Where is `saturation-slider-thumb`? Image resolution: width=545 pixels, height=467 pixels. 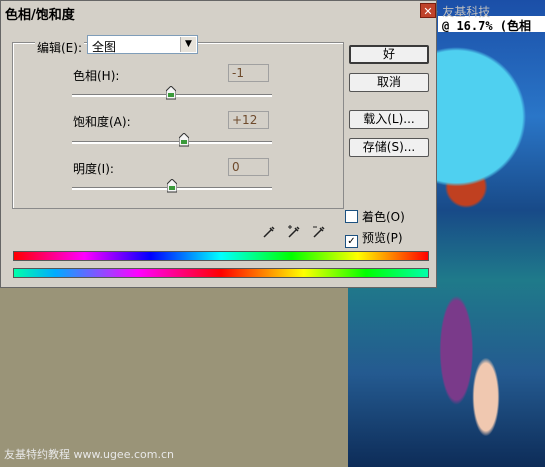 saturation-slider-thumb is located at coordinates (184, 140).